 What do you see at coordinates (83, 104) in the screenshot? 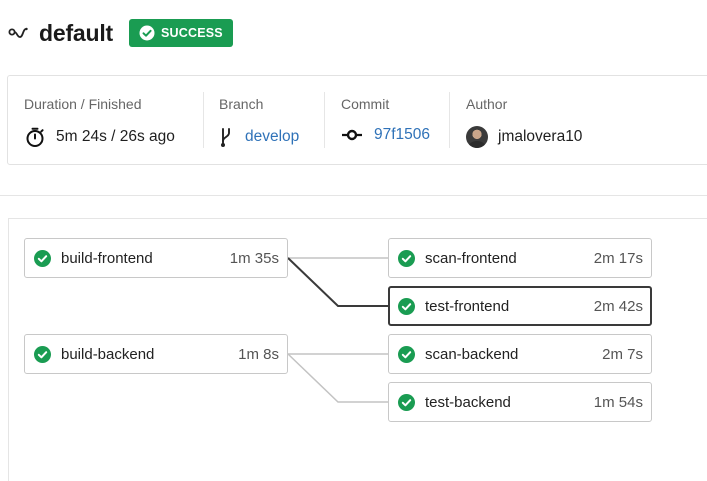
I see `duration-label: Duration / Finished` at bounding box center [83, 104].